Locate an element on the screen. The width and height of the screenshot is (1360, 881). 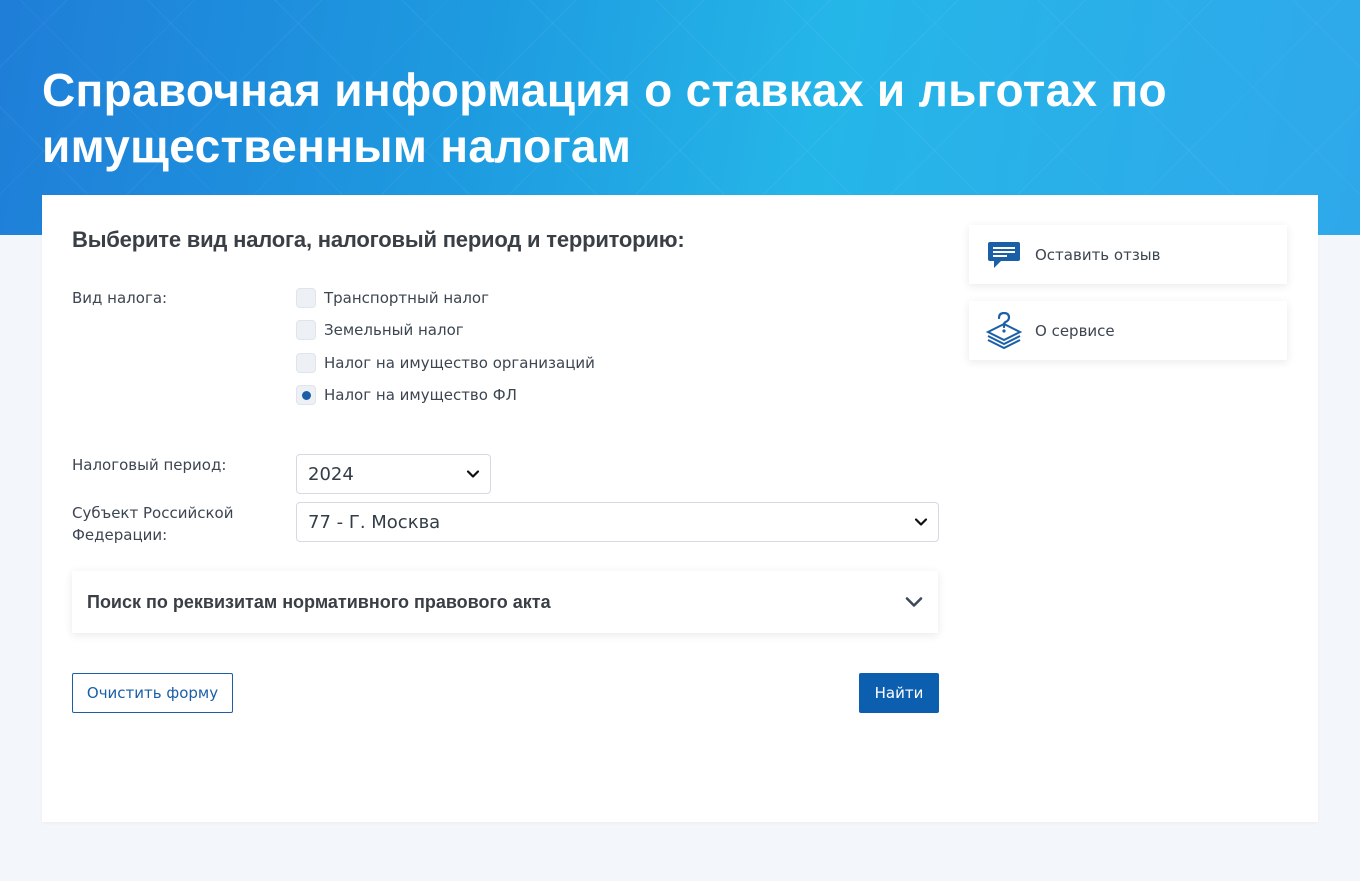
clear-form-button: Очистить форму is located at coordinates (152, 693).